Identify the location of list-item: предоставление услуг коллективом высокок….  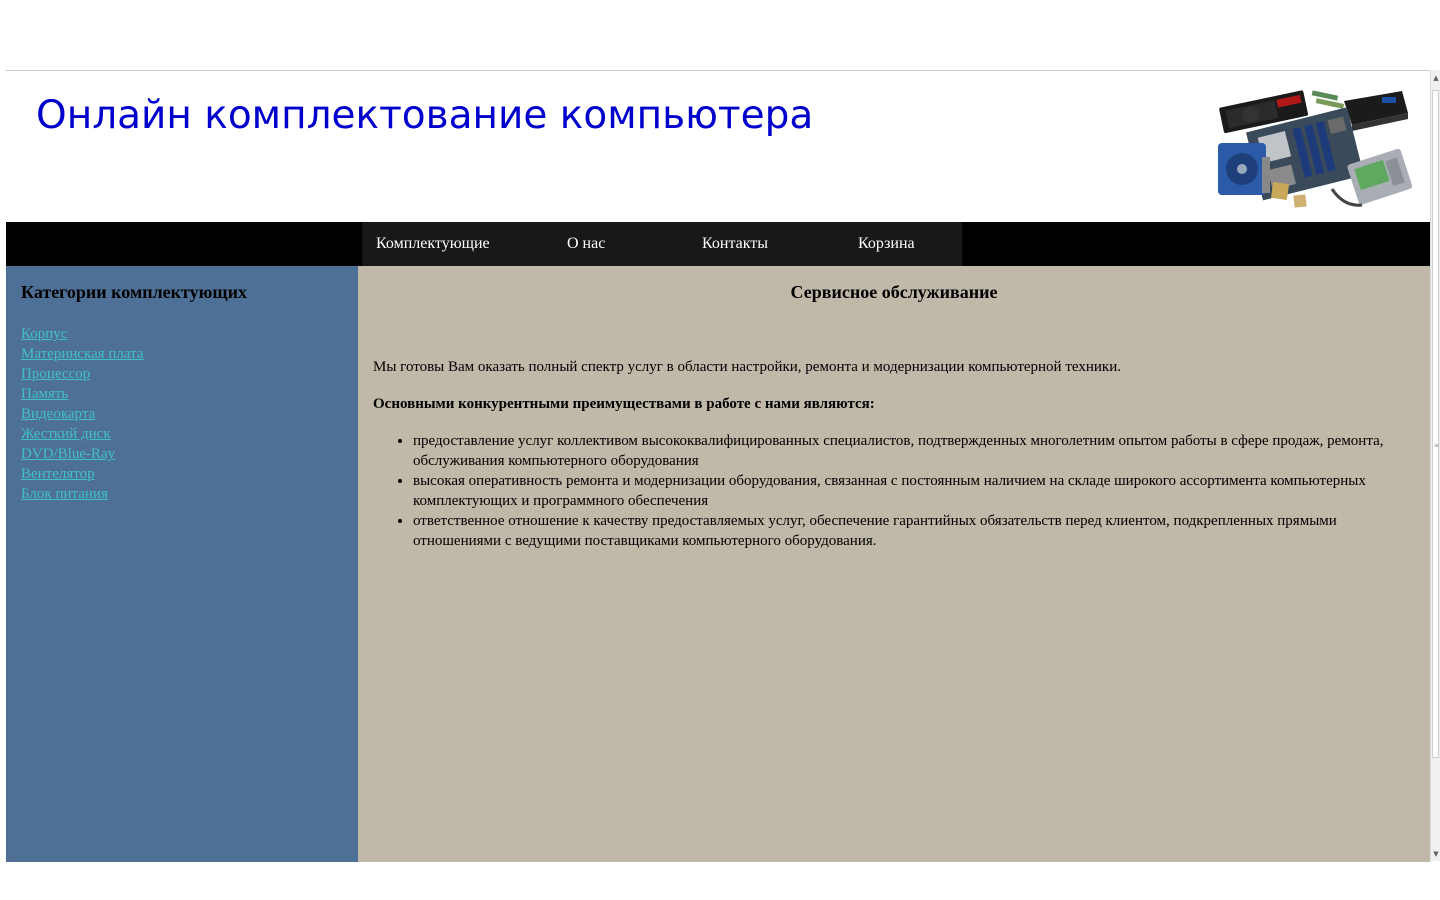
(913, 451).